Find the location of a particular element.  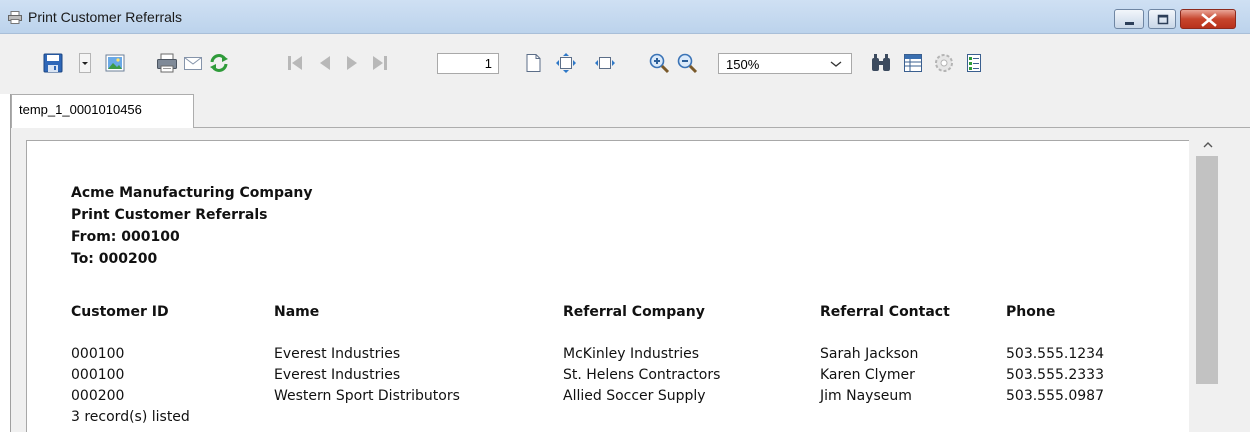

export-image-icon is located at coordinates (115, 63).